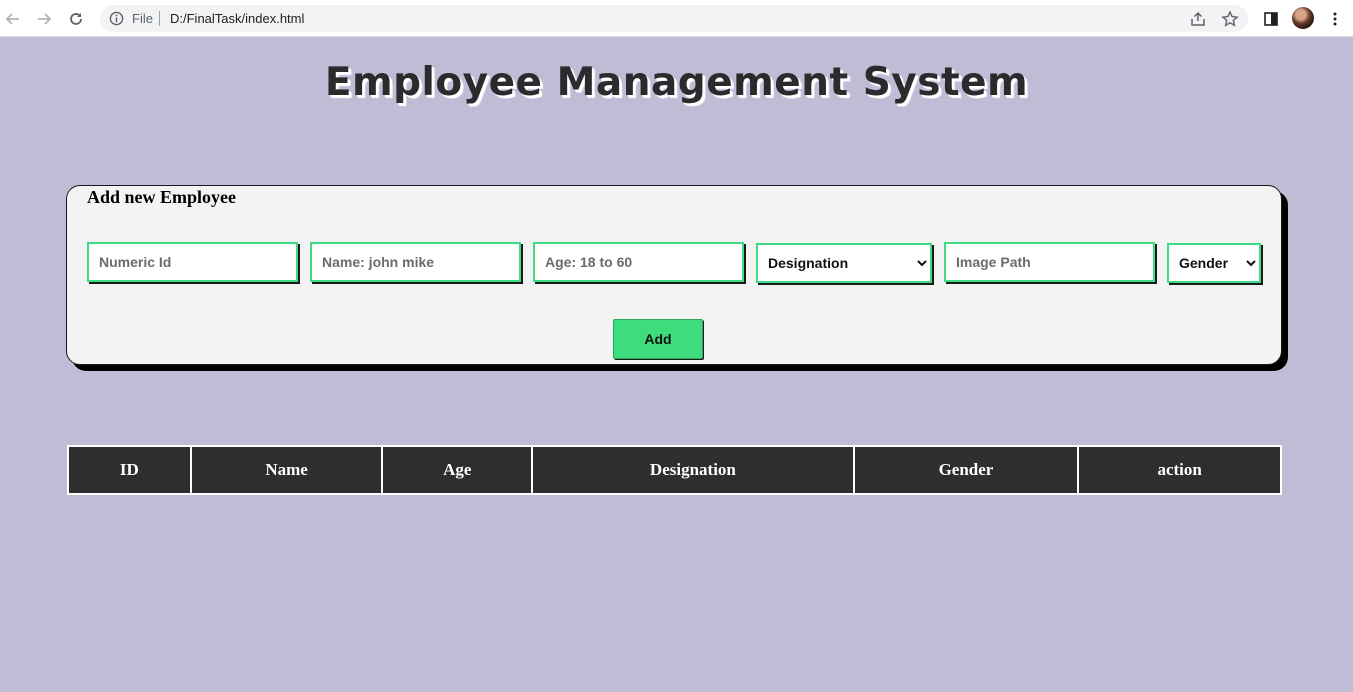 The image size is (1353, 692). What do you see at coordinates (638, 262) in the screenshot?
I see `age-input` at bounding box center [638, 262].